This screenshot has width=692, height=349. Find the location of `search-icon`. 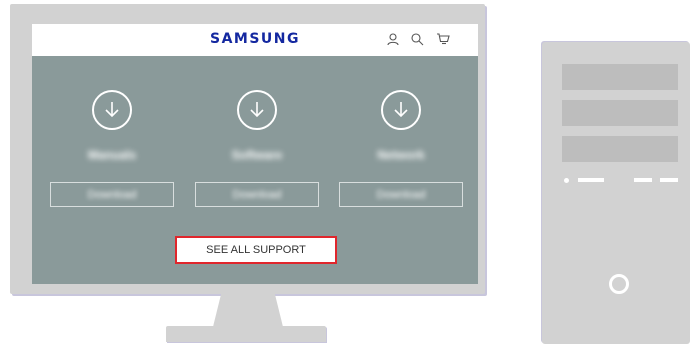

search-icon is located at coordinates (417, 39).